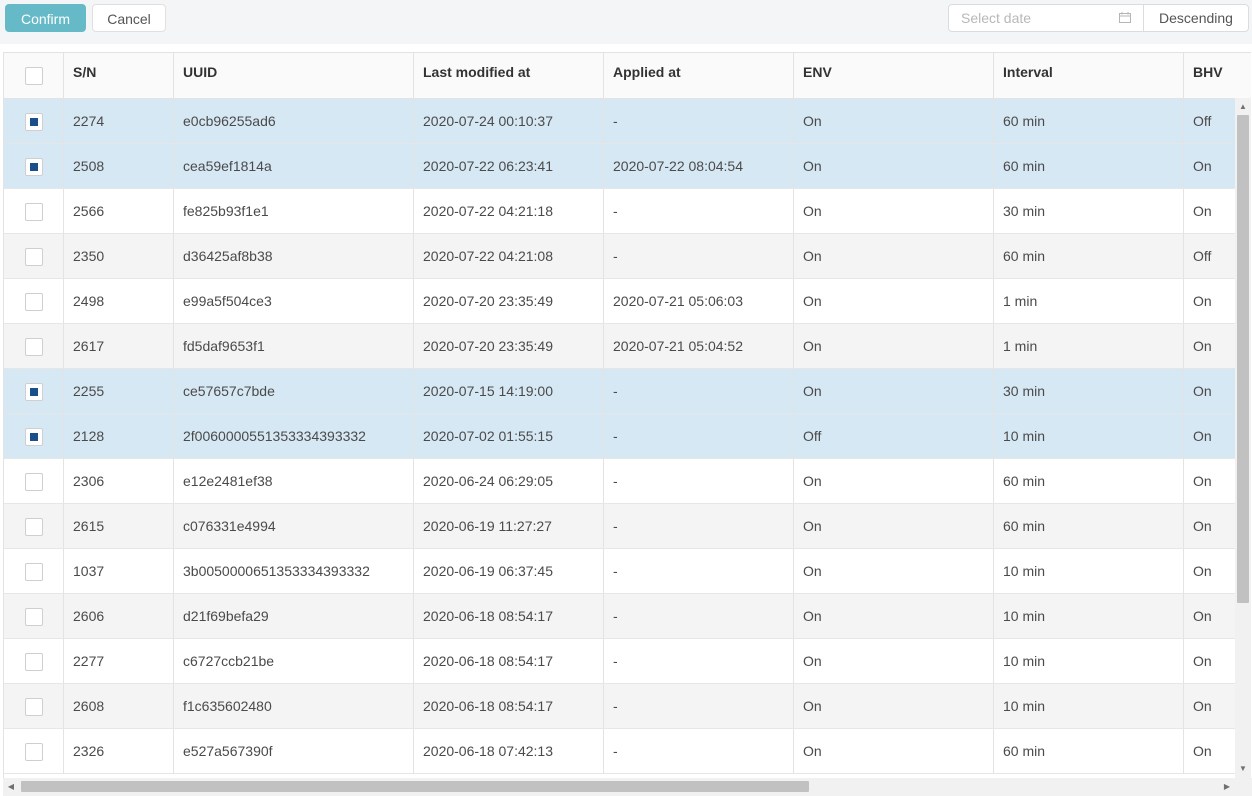  I want to click on horizontal-scrollbar: ◀ ▶, so click(619, 787).